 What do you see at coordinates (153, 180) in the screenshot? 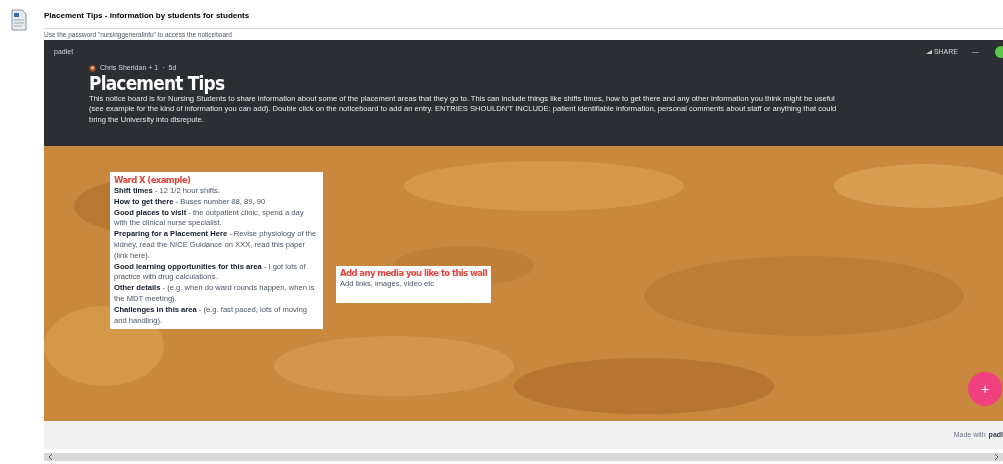
I see `post-title: Ward X (example)` at bounding box center [153, 180].